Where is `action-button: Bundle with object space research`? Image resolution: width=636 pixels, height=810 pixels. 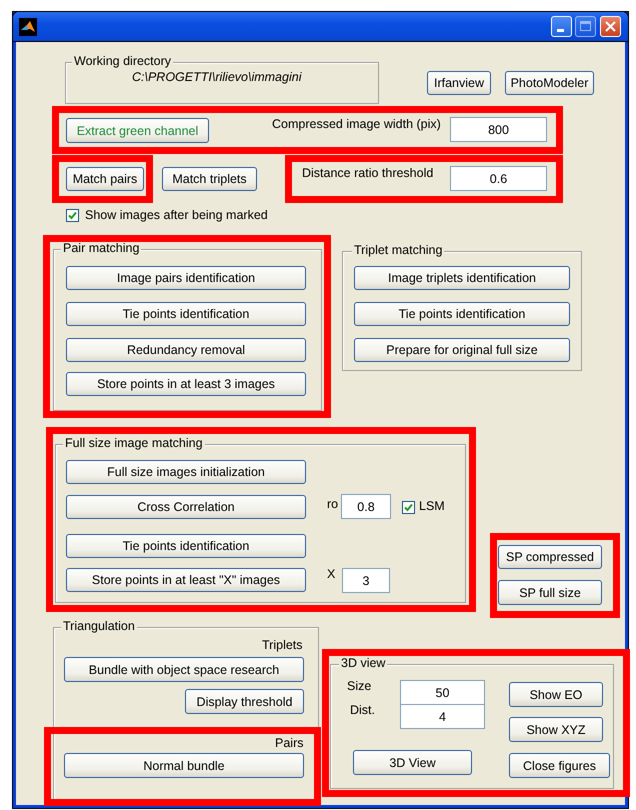
action-button: Bundle with object space research is located at coordinates (184, 669).